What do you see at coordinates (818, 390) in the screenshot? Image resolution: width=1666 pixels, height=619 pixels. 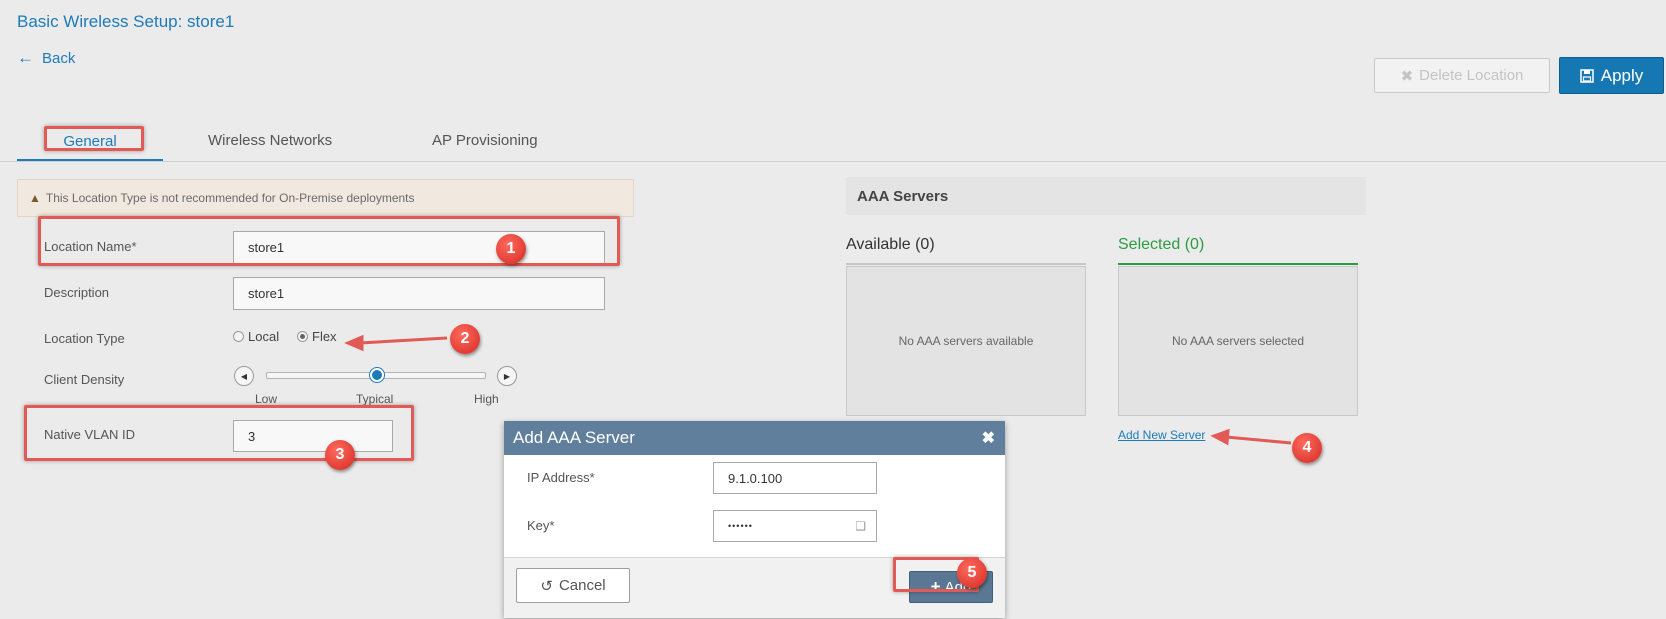 I see `annotation-arrows` at bounding box center [818, 390].